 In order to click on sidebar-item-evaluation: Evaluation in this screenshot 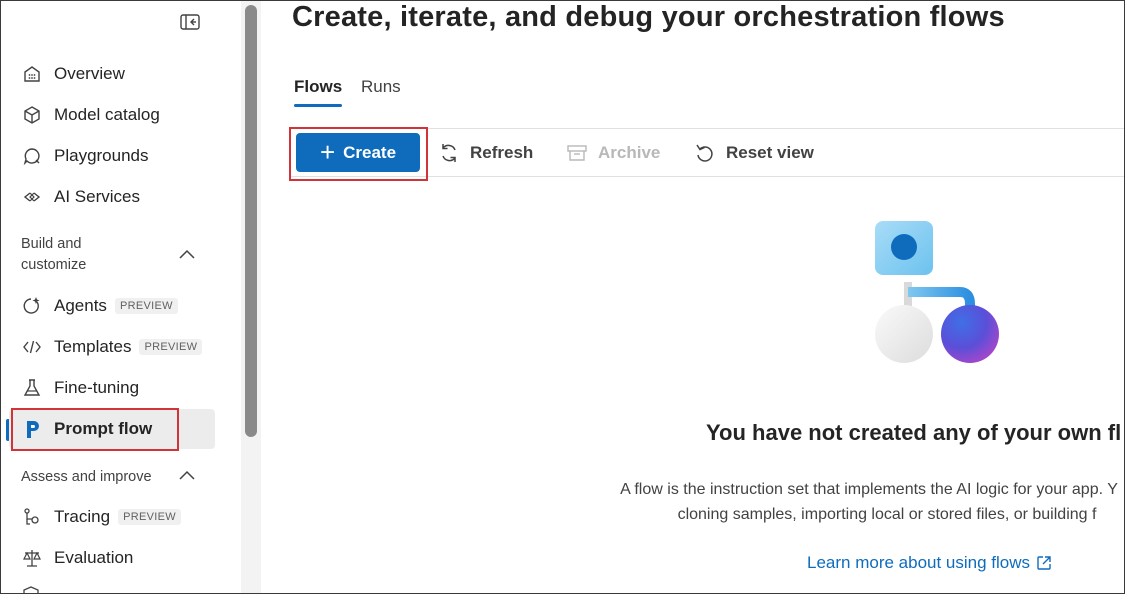, I will do `click(112, 558)`.